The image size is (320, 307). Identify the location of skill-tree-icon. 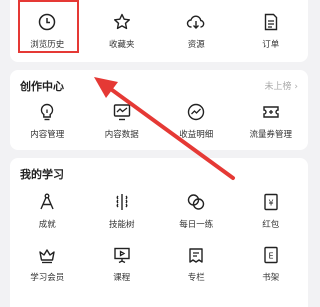
(122, 202).